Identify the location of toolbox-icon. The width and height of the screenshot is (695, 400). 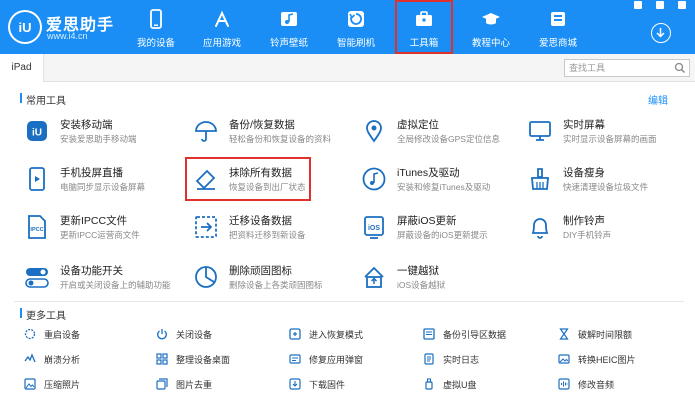
(424, 18).